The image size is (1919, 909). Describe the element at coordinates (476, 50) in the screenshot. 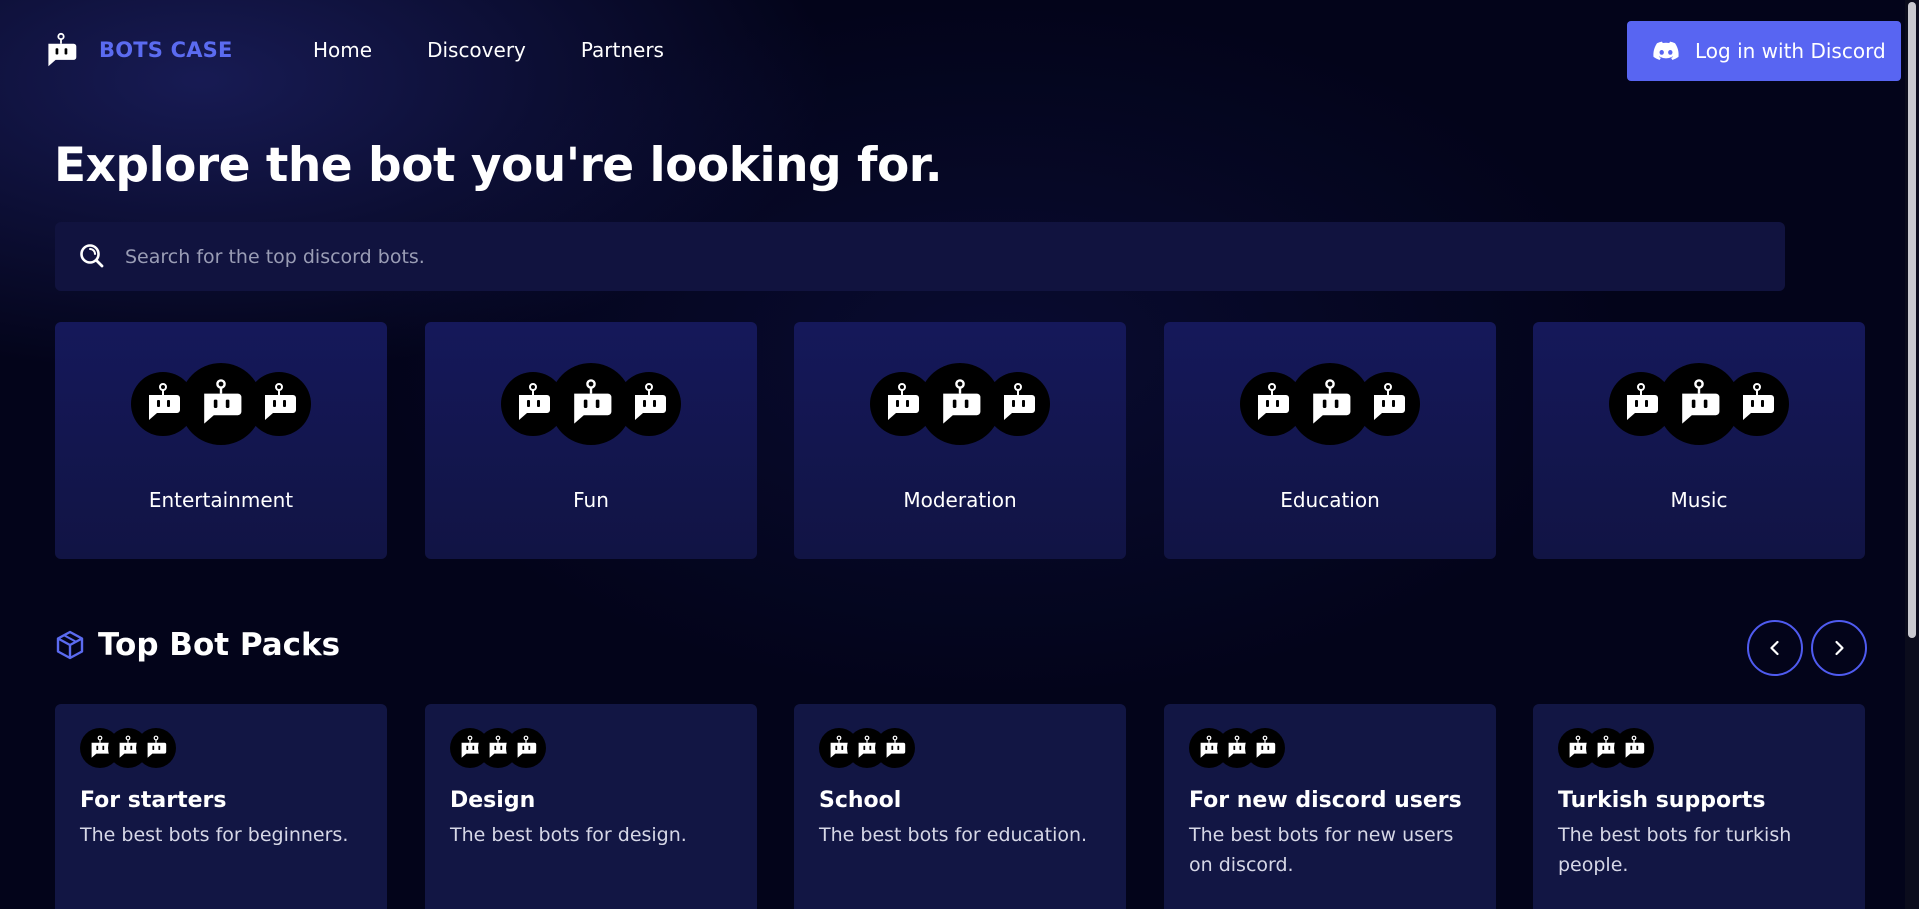

I see `nav-discovery: Discovery` at that location.